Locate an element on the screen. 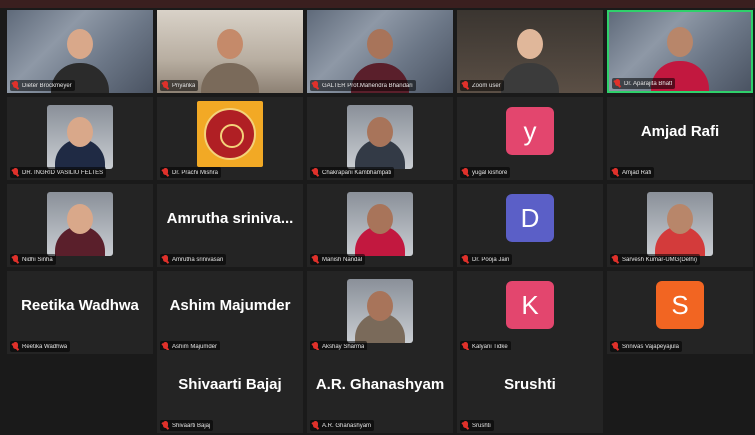 Image resolution: width=755 pixels, height=435 pixels. participant-tile: Zoom user is located at coordinates (530, 51).